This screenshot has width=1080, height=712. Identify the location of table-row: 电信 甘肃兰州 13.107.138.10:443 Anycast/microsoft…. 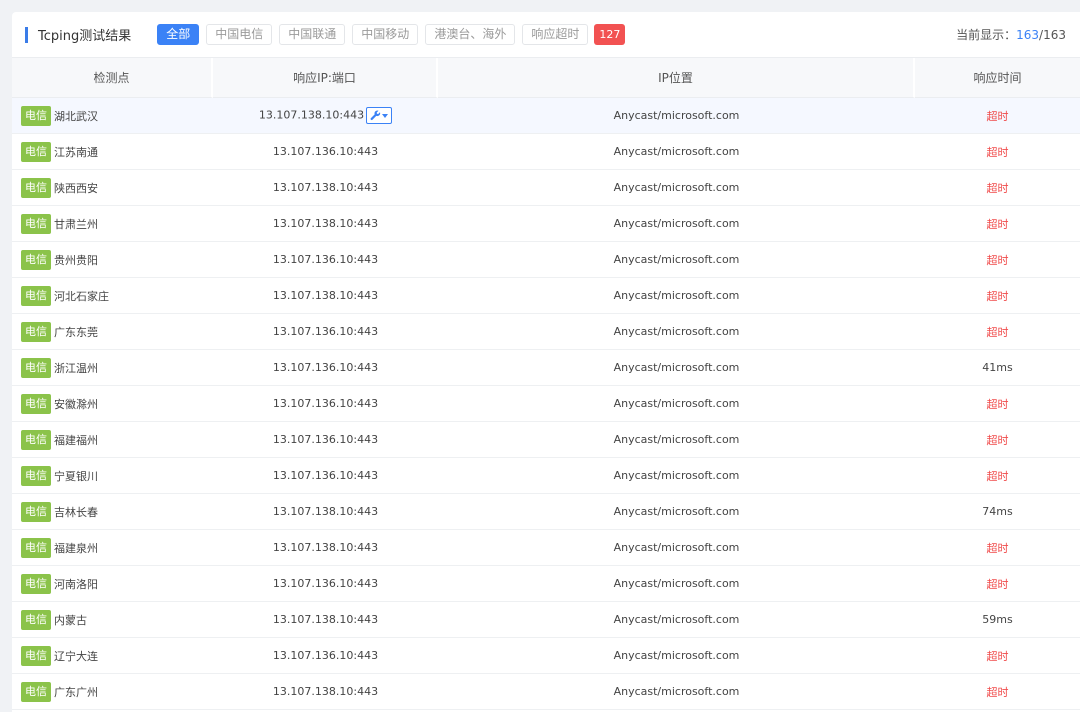
(546, 224).